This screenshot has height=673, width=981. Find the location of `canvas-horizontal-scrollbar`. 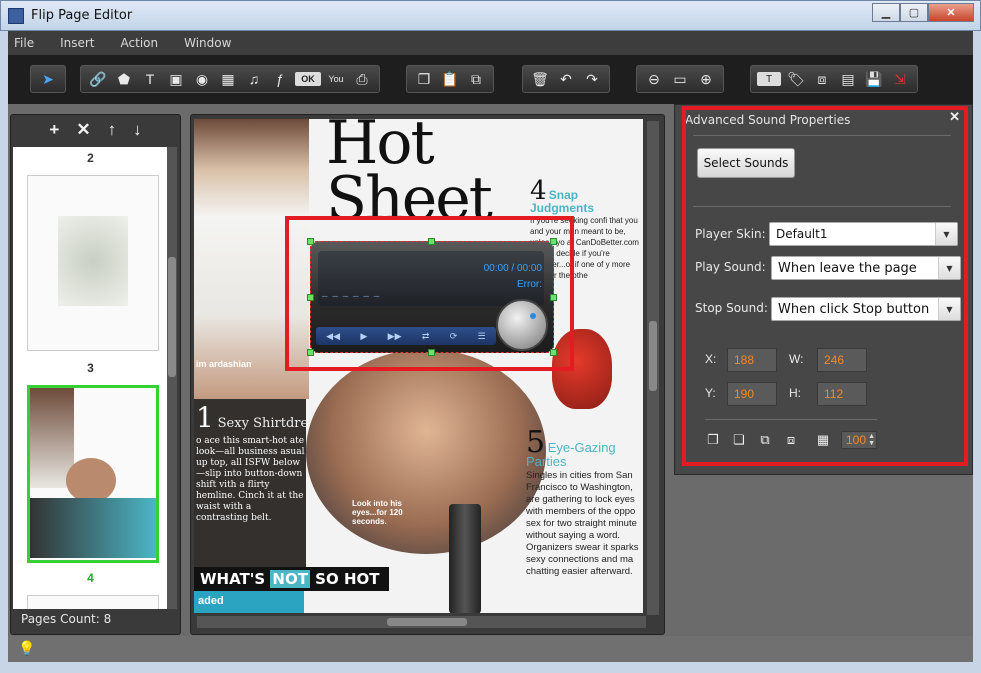

canvas-horizontal-scrollbar is located at coordinates (421, 622).